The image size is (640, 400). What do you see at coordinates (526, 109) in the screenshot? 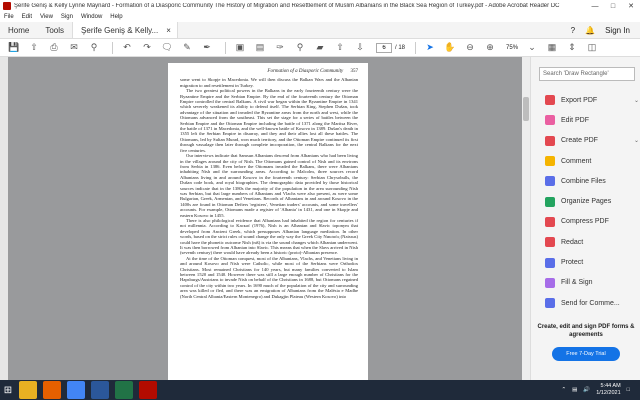
I see `scrollbar-thumb` at bounding box center [526, 109].